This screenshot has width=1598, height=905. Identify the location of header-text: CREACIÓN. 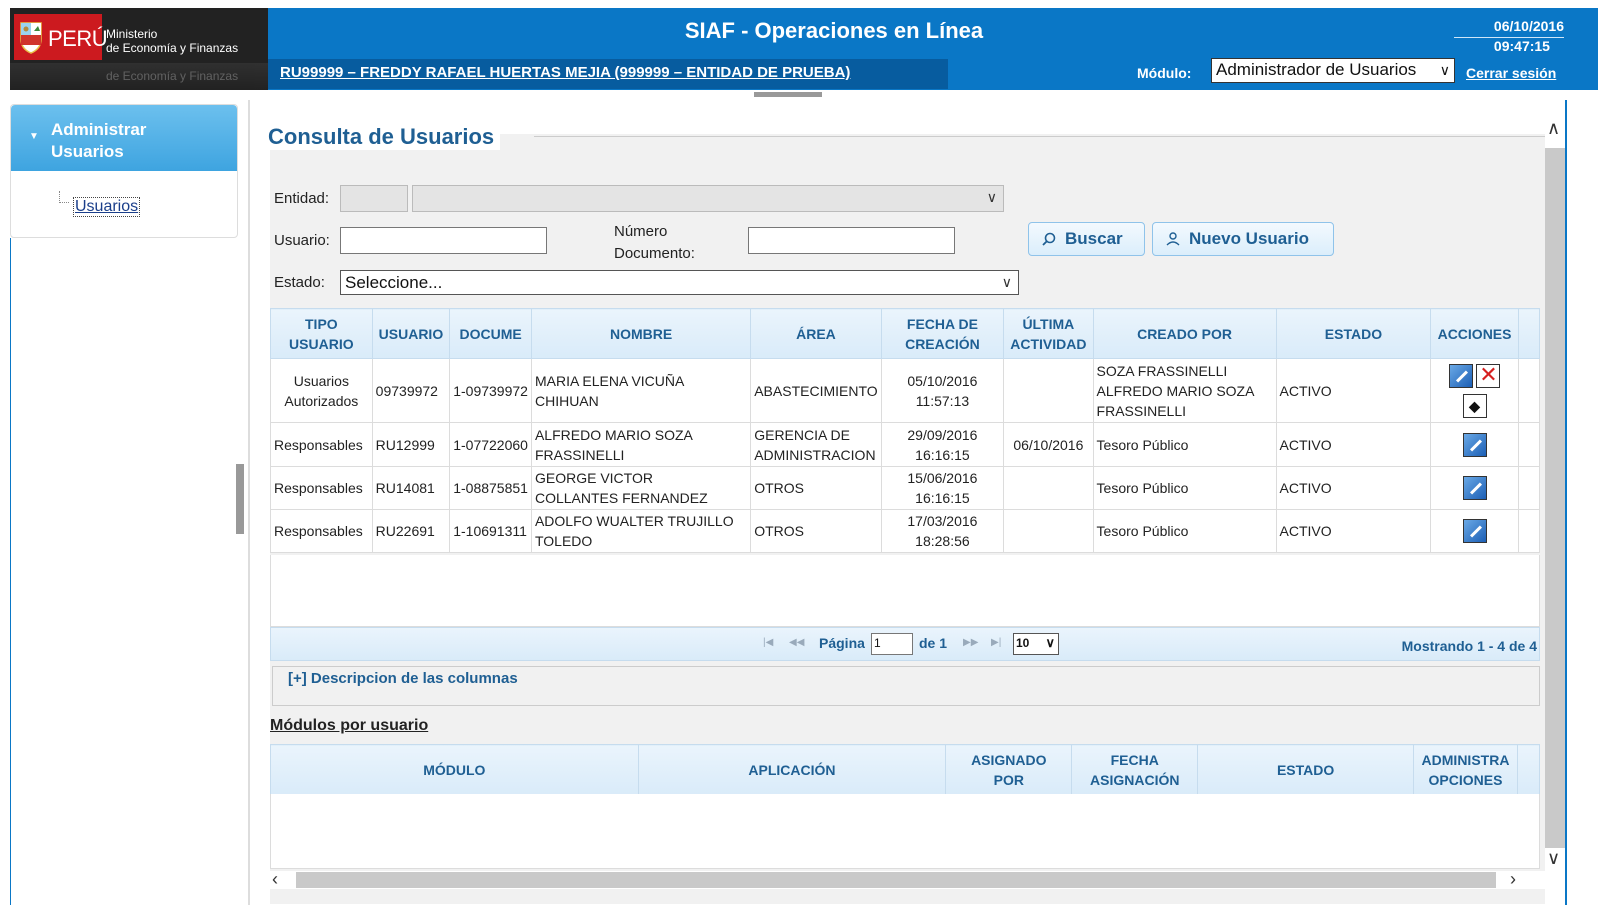
(942, 343).